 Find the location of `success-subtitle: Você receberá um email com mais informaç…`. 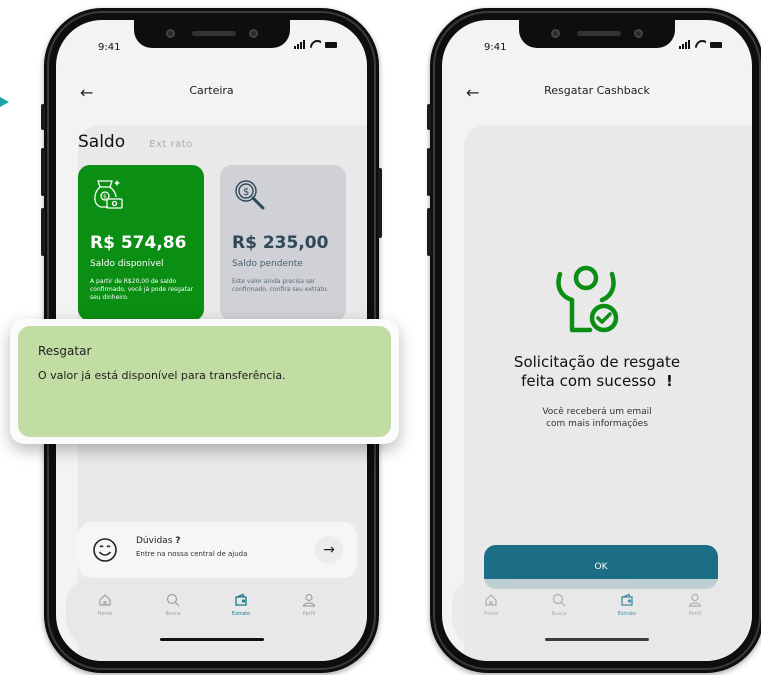

success-subtitle: Você receberá um email com mais informaç… is located at coordinates (597, 418).